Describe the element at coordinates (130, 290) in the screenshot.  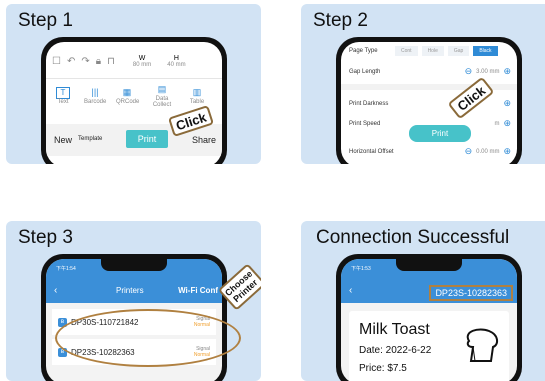
I see `nav-title: Printers` at that location.